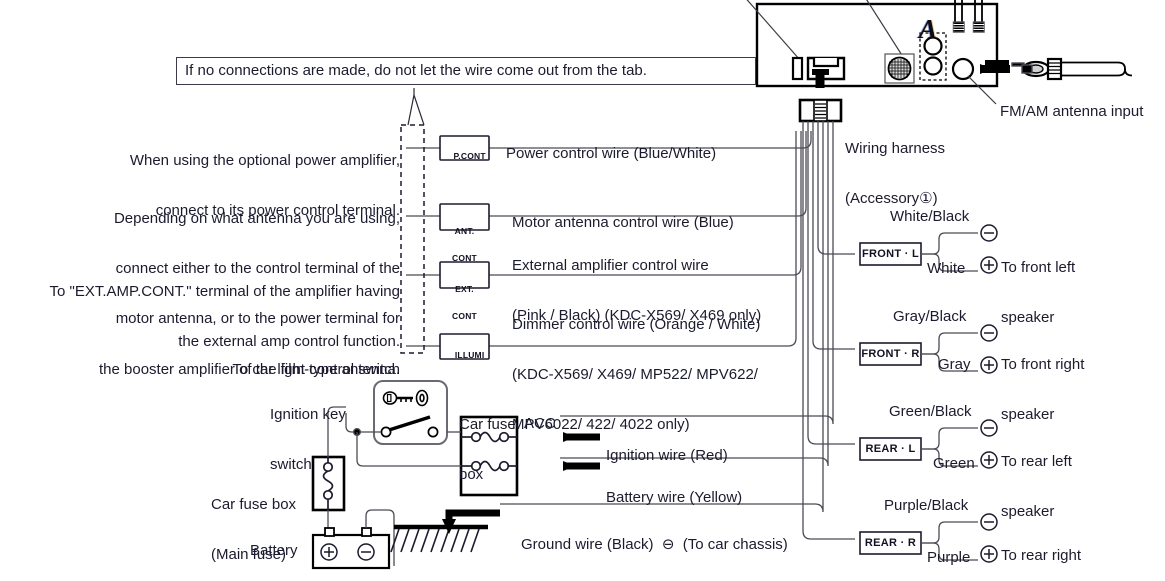 This screenshot has width=1165, height=581. Describe the element at coordinates (949, 557) in the screenshot. I see `wire-color-rear-right-positive: Purple` at that location.